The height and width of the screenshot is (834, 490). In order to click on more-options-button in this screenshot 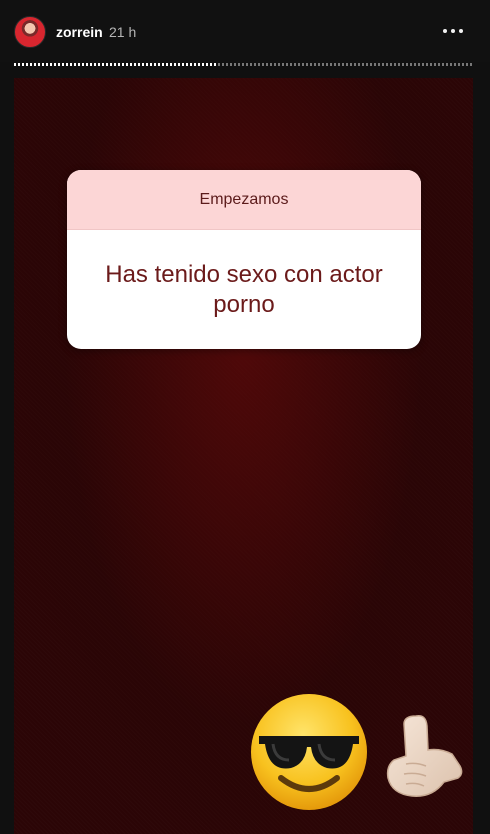, I will do `click(453, 31)`.